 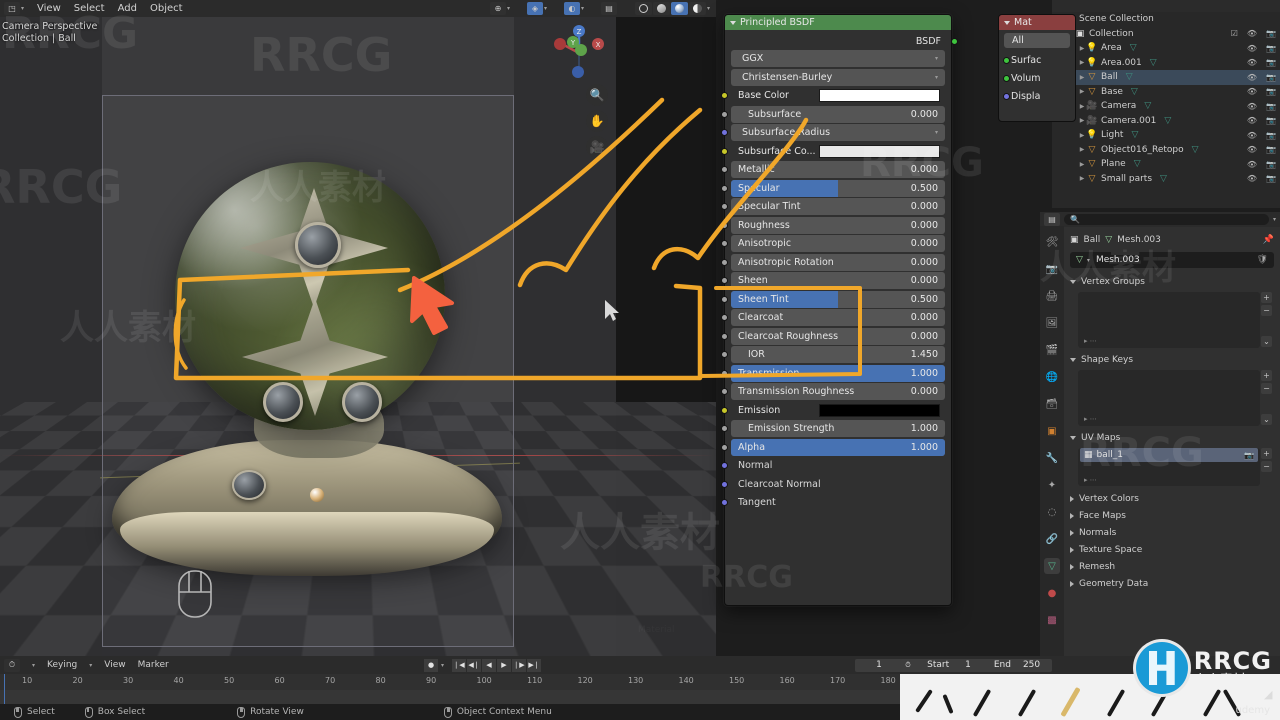 I want to click on arrow-down-icon, so click(x=1073, y=281).